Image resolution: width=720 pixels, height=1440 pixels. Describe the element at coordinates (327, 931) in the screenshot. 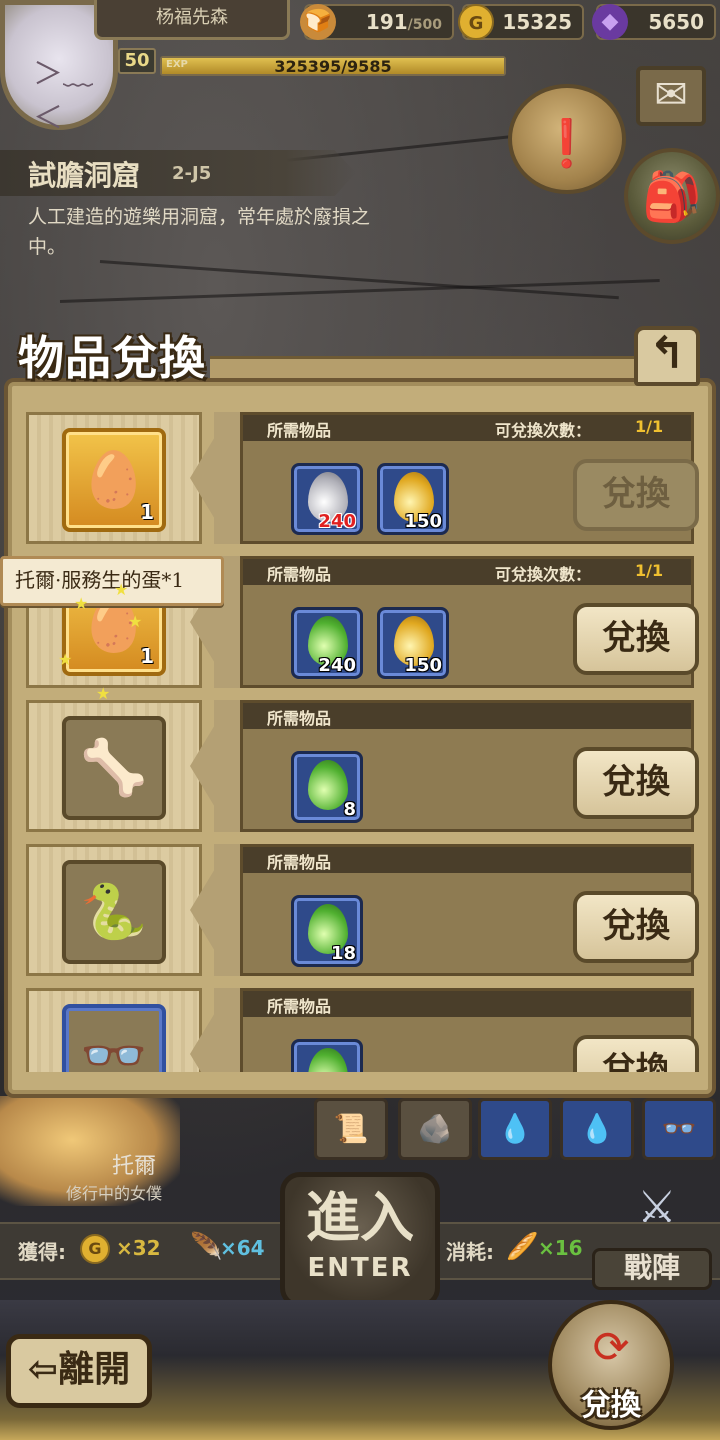

I see `material-slot: 18` at that location.